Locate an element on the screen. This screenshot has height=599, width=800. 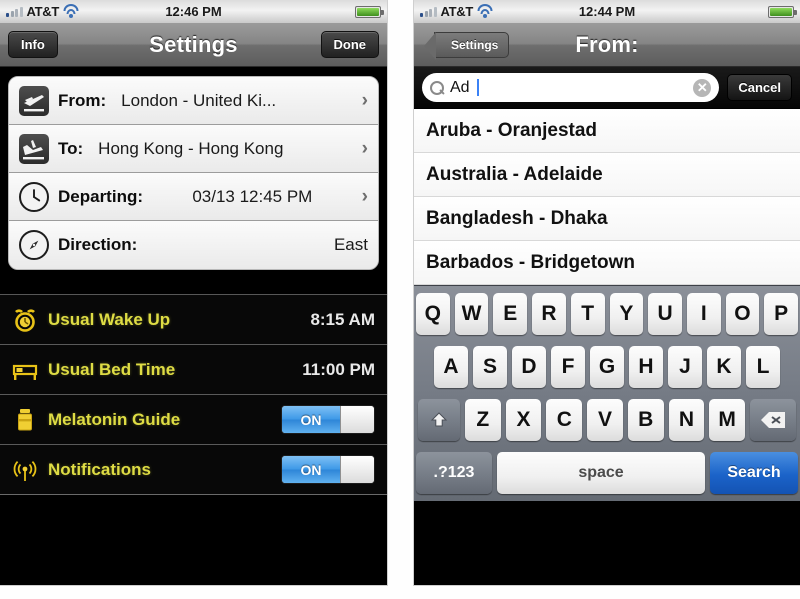
key-a: A is located at coordinates (451, 367).